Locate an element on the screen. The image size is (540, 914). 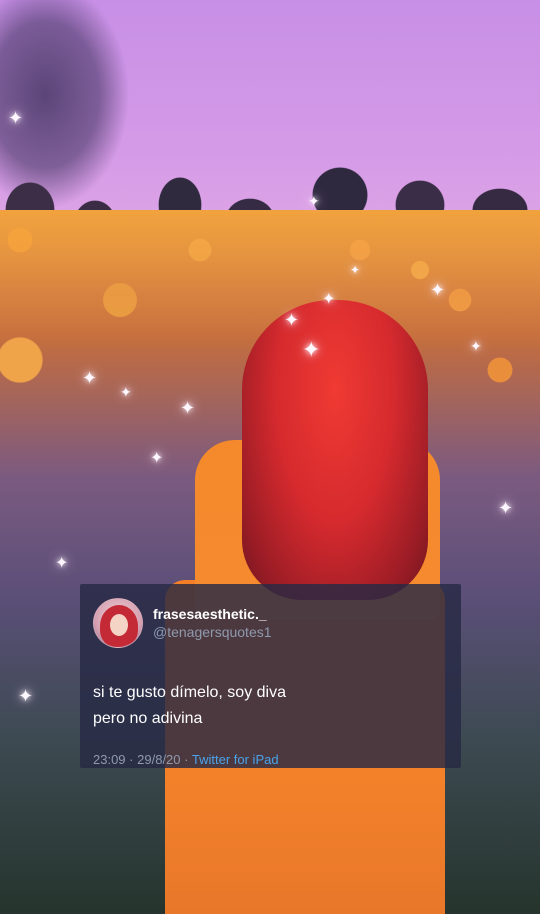
tweet-date: 29/8/20 is located at coordinates (158, 759).